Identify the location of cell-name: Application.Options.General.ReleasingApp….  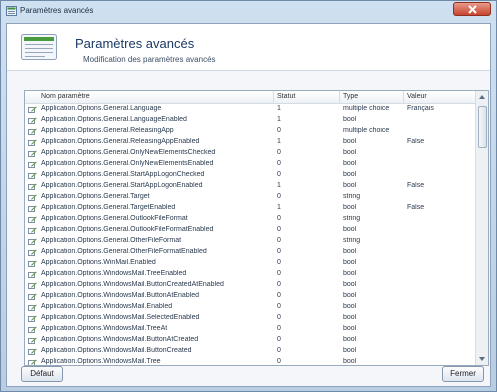
(120, 141).